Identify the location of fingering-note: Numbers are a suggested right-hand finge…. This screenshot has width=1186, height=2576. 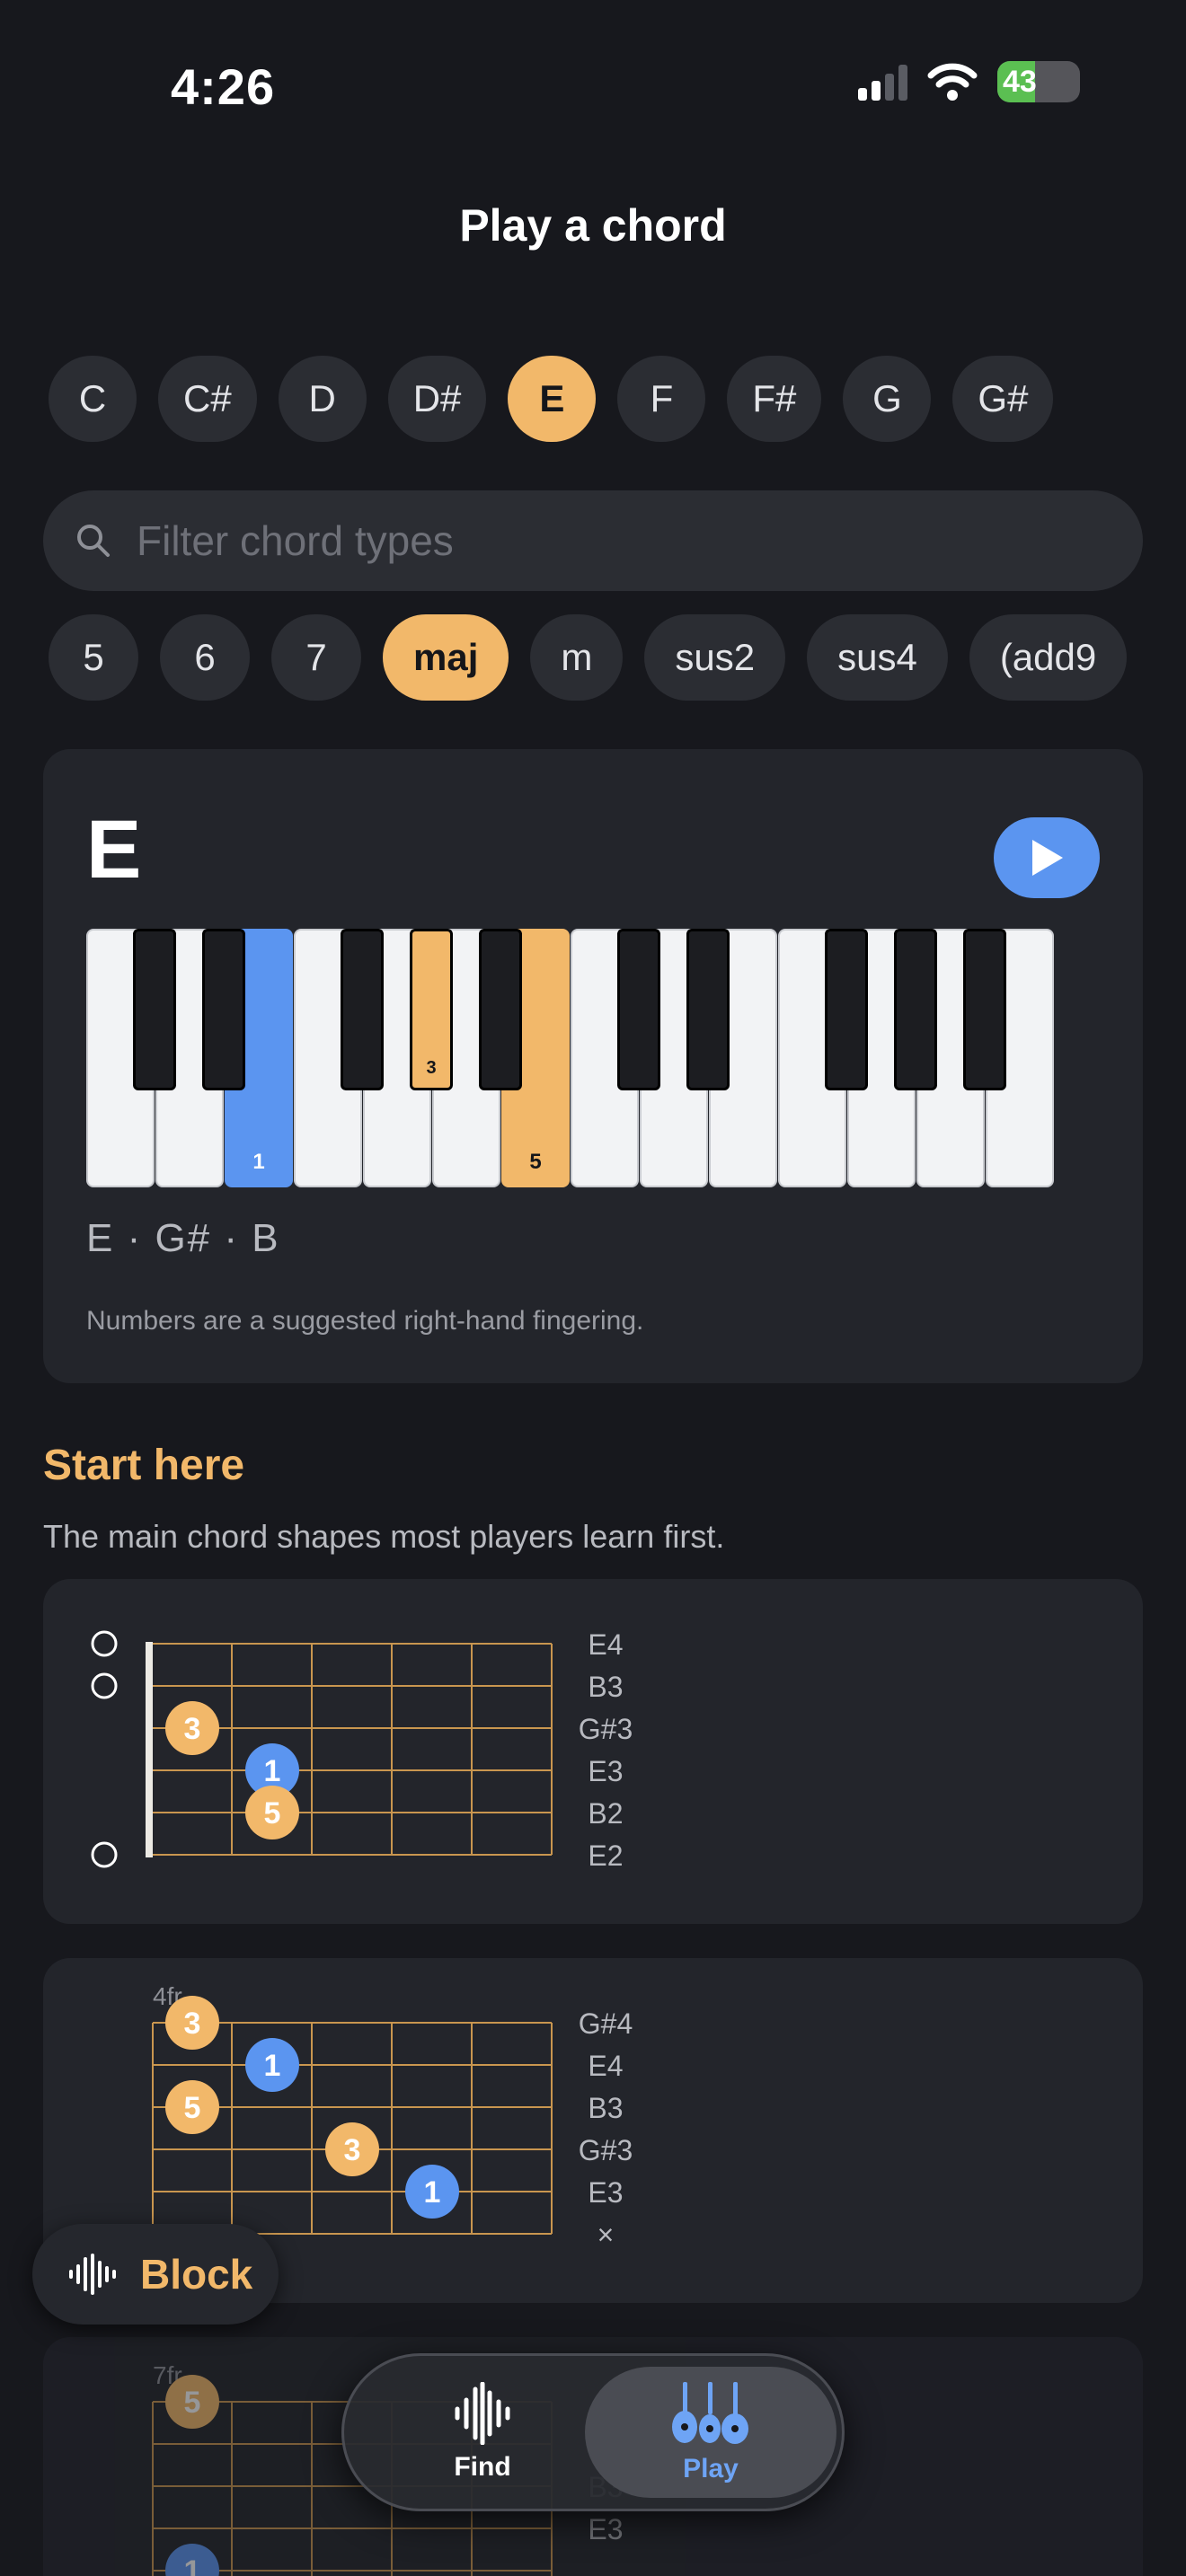
(365, 1321).